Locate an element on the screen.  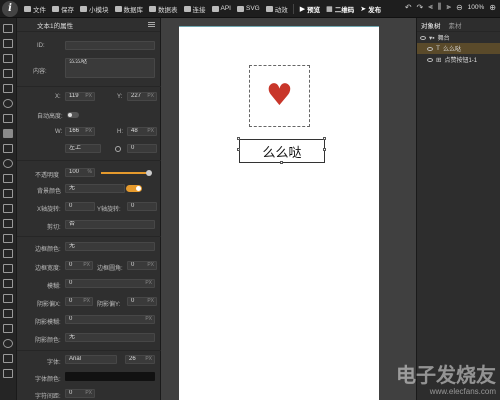
clip-select: 否 is located at coordinates (110, 224).